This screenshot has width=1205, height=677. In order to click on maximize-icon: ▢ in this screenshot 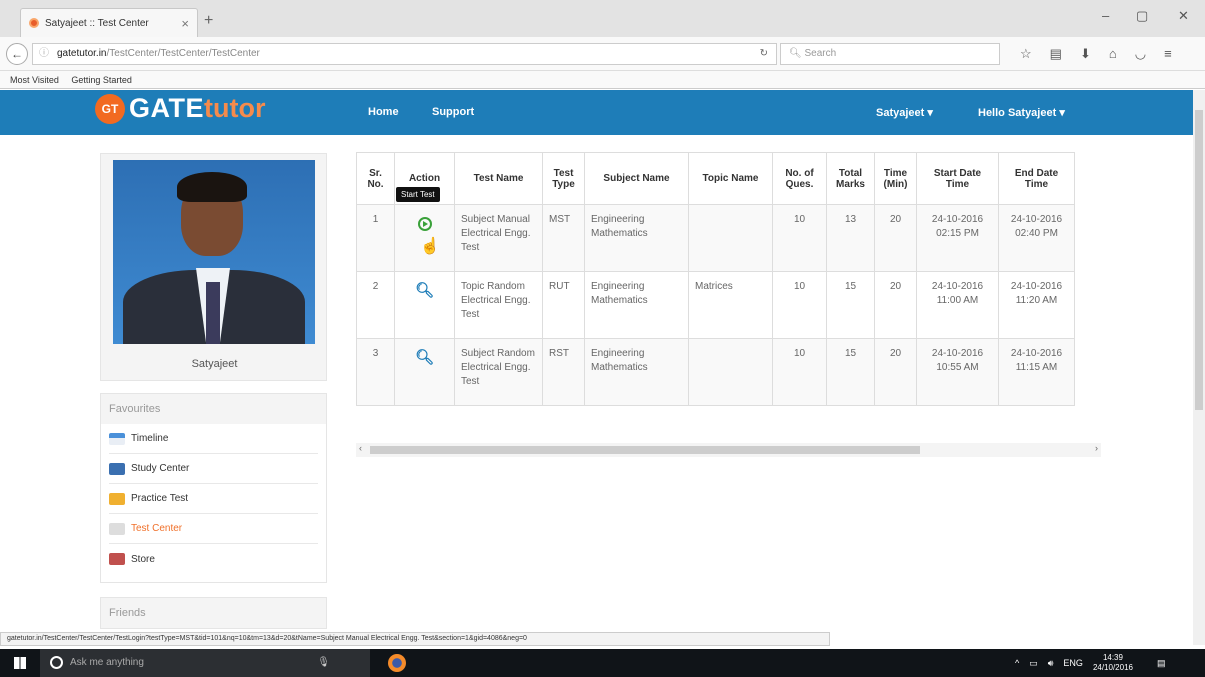, I will do `click(1142, 16)`.